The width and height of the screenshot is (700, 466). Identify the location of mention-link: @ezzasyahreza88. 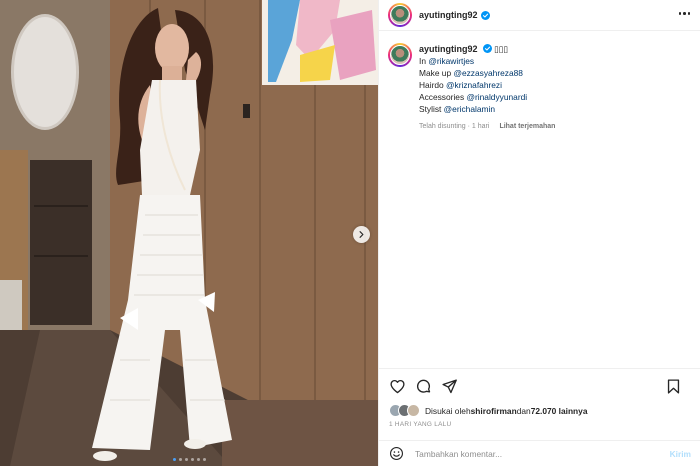
(488, 73).